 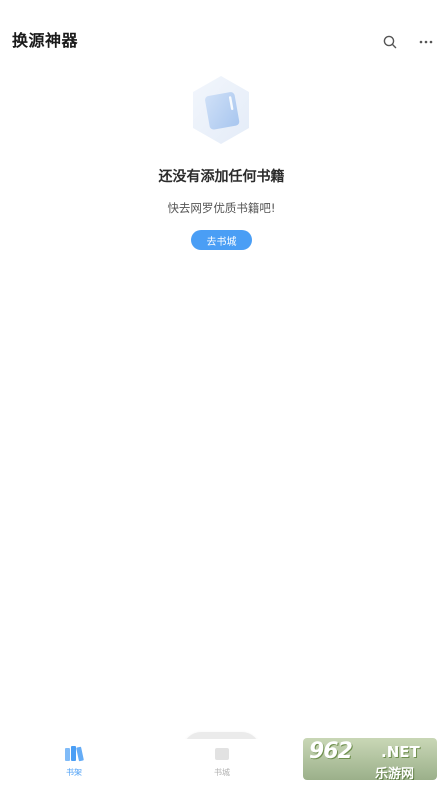 I want to click on watermark-logo-net: .NET, so click(x=400, y=752).